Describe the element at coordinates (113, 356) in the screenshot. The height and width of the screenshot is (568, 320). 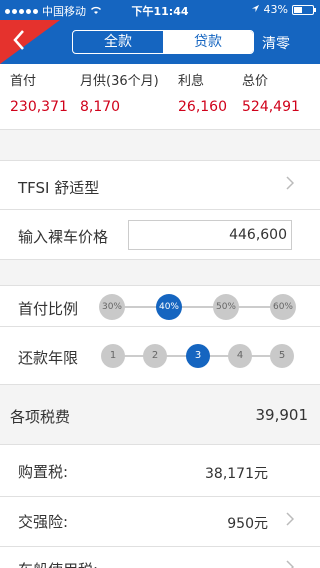
I see `loan-term-option: 1` at that location.